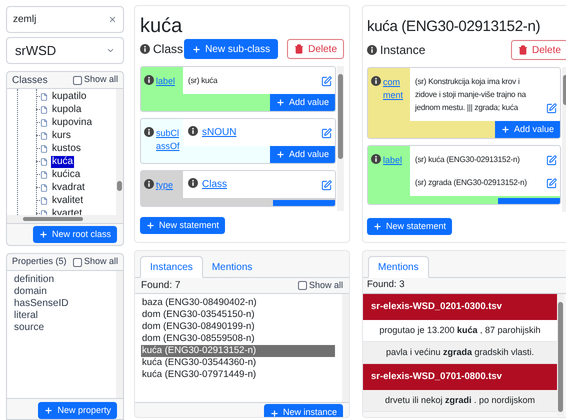  I want to click on panel-title: Properties (5), so click(39, 261).